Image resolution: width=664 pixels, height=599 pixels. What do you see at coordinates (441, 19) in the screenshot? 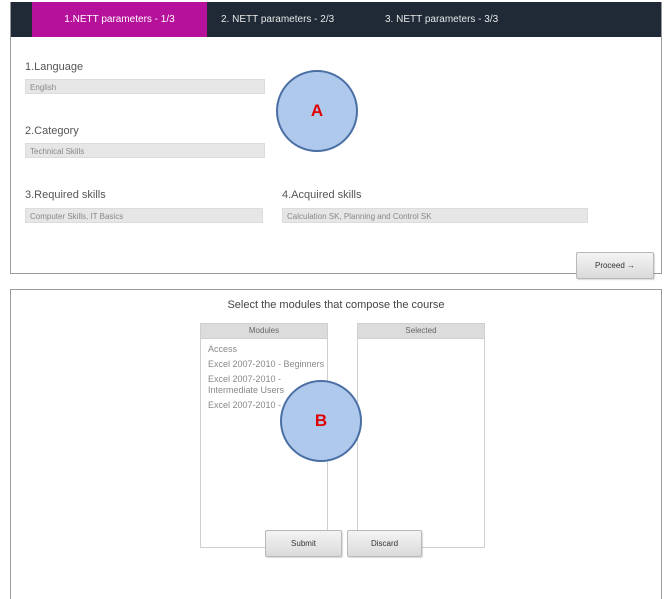
I see `tab-nett-parameters-3: 3. NETT parameters - 3/3` at bounding box center [441, 19].